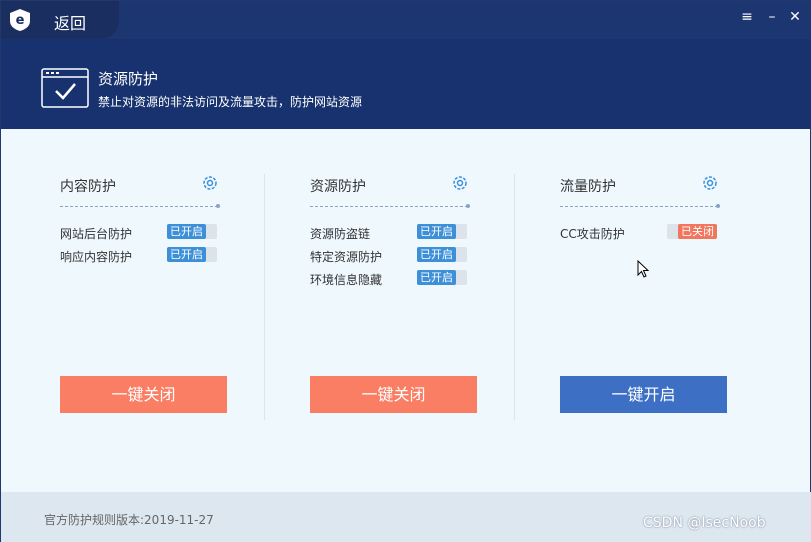 This screenshot has width=811, height=542. What do you see at coordinates (592, 234) in the screenshot?
I see `row-label: CC攻击防护` at bounding box center [592, 234].